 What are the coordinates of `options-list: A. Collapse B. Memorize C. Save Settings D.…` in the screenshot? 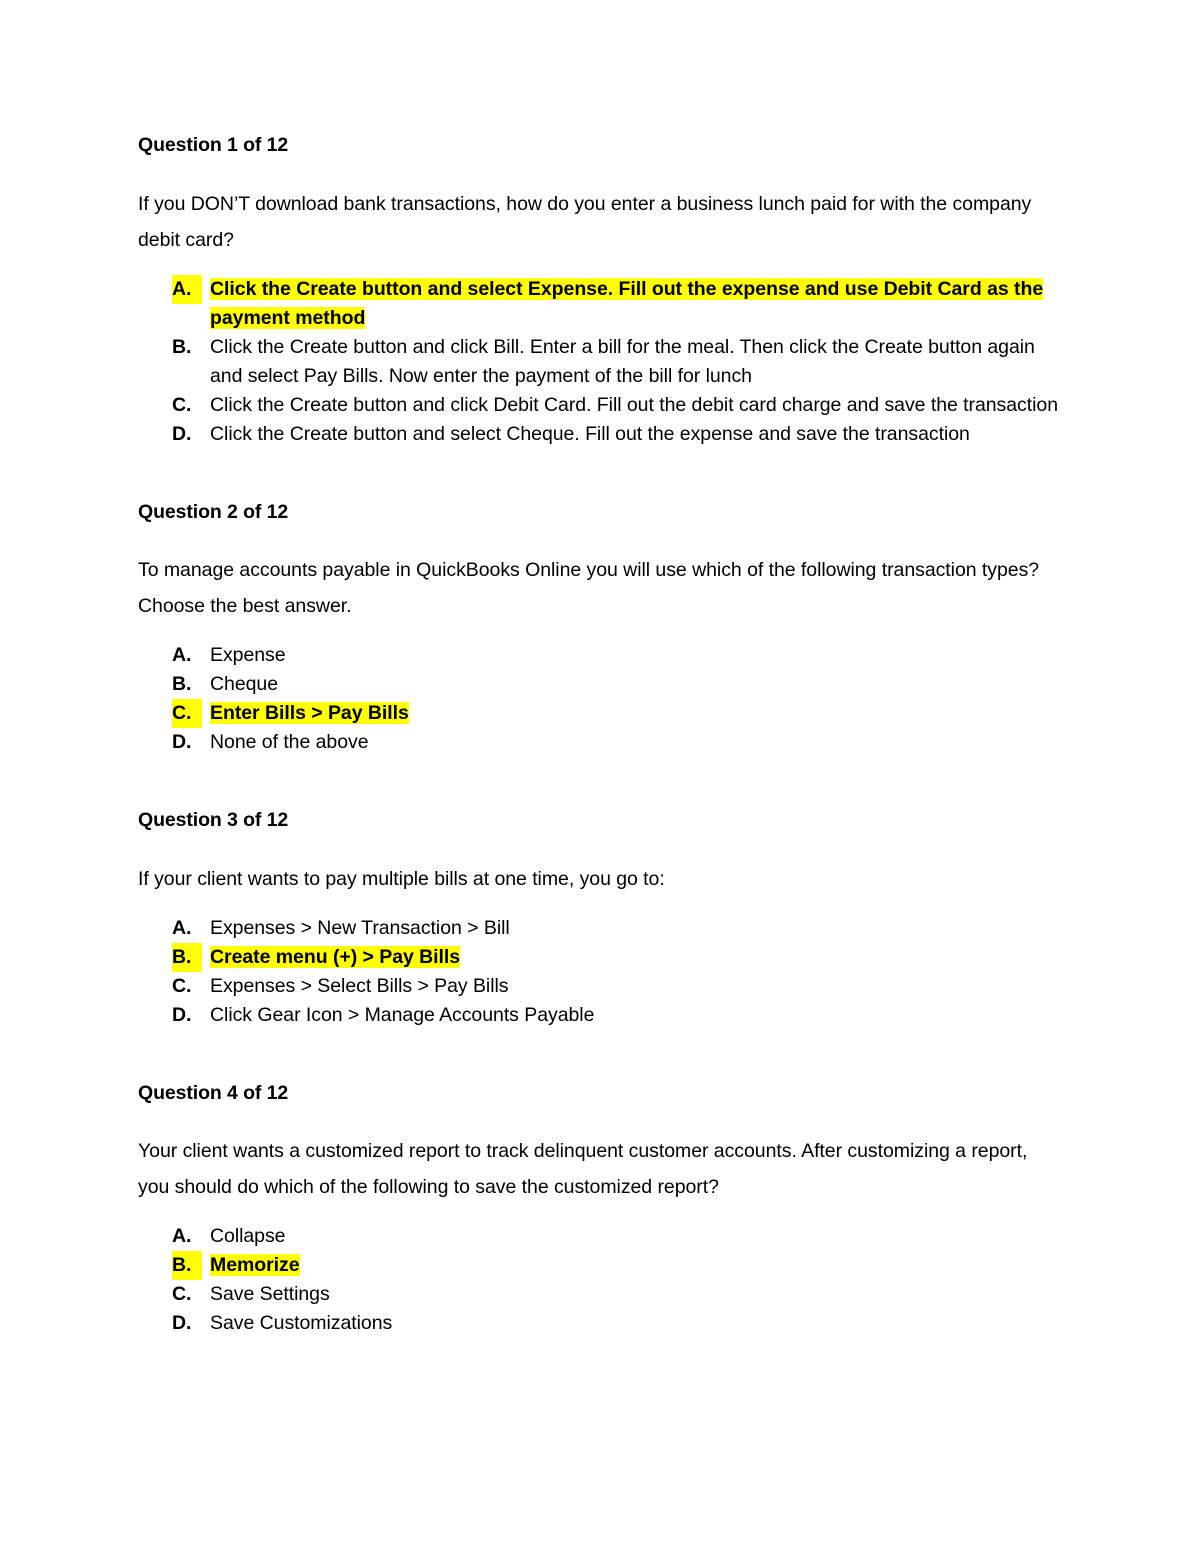 It's located at (600, 1280).